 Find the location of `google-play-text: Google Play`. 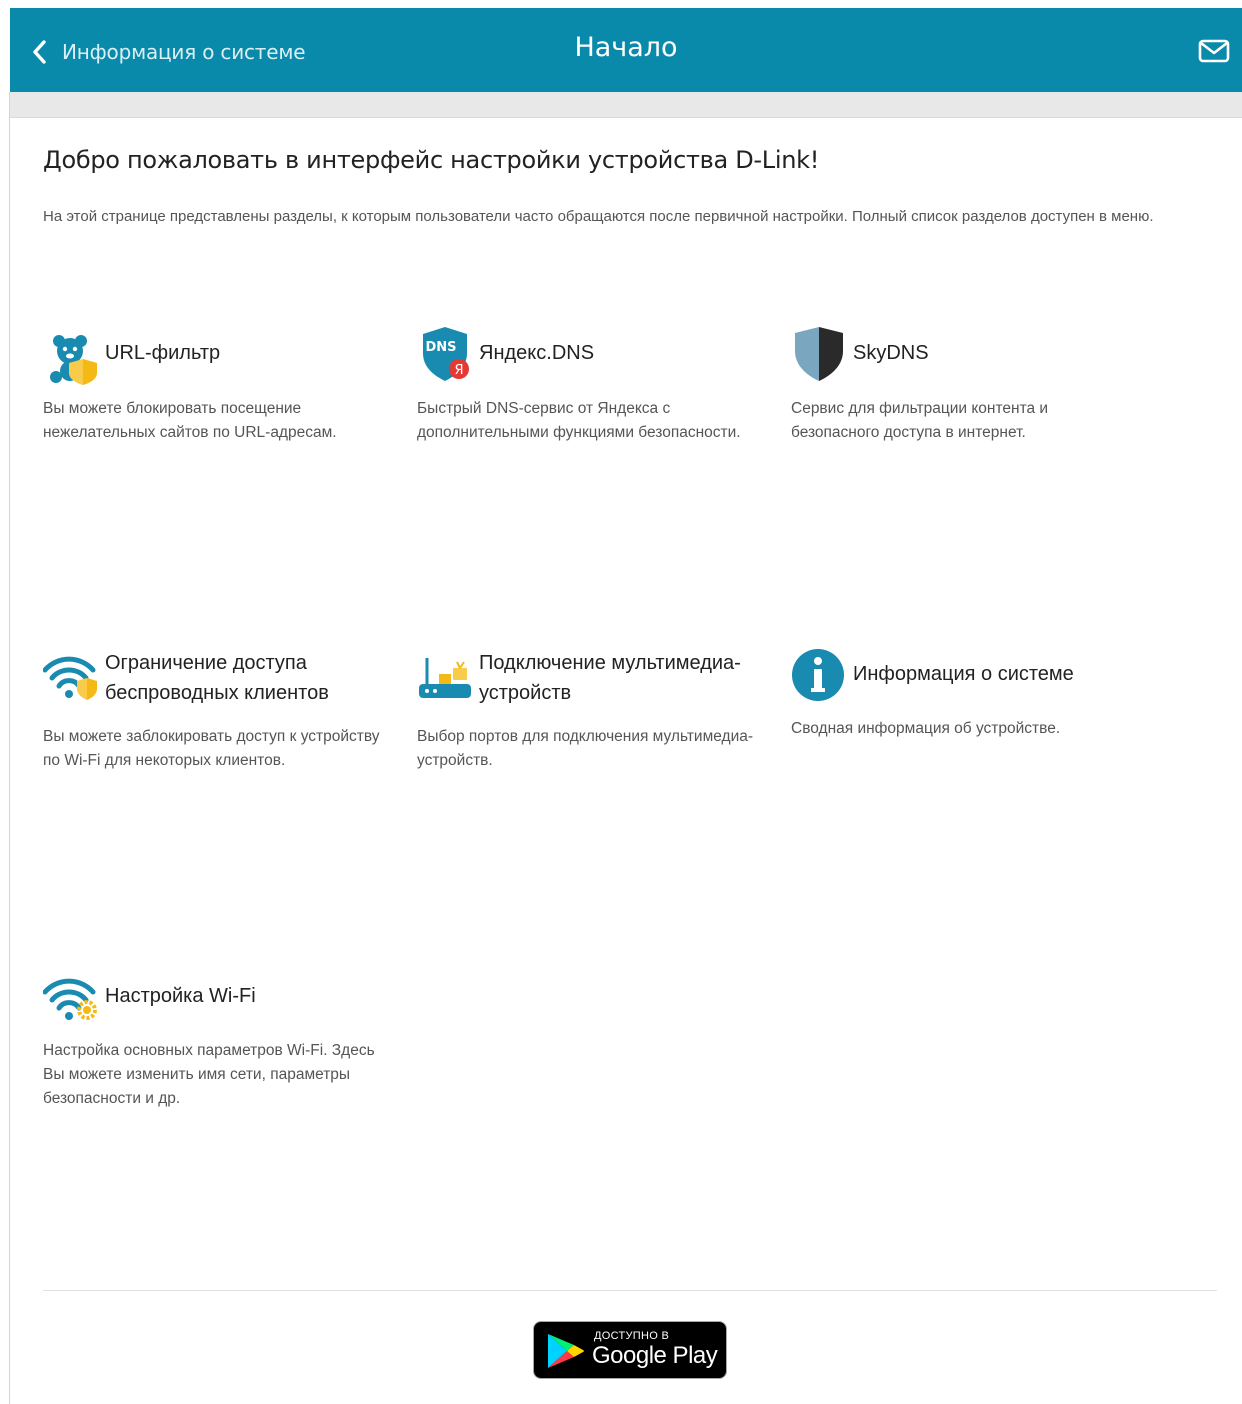

google-play-text: Google Play is located at coordinates (655, 1355).